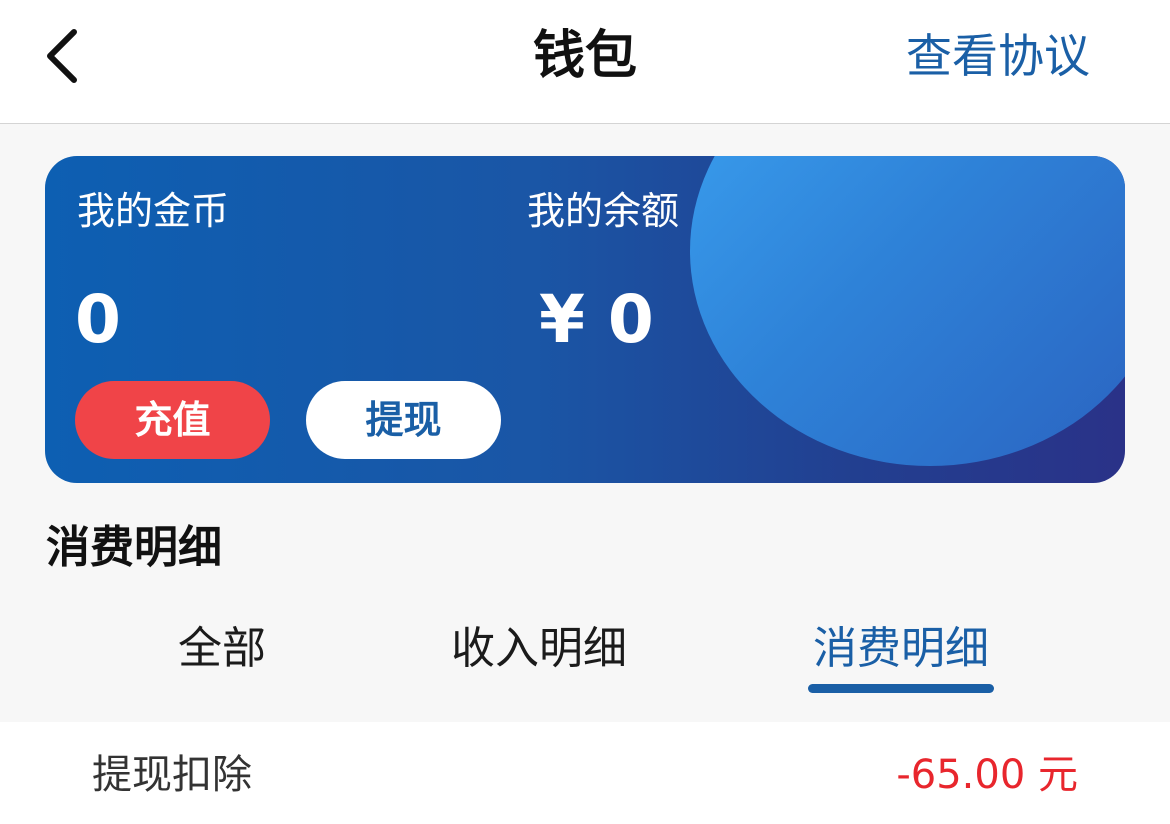  I want to click on coins-label: 我的金币, so click(153, 211).